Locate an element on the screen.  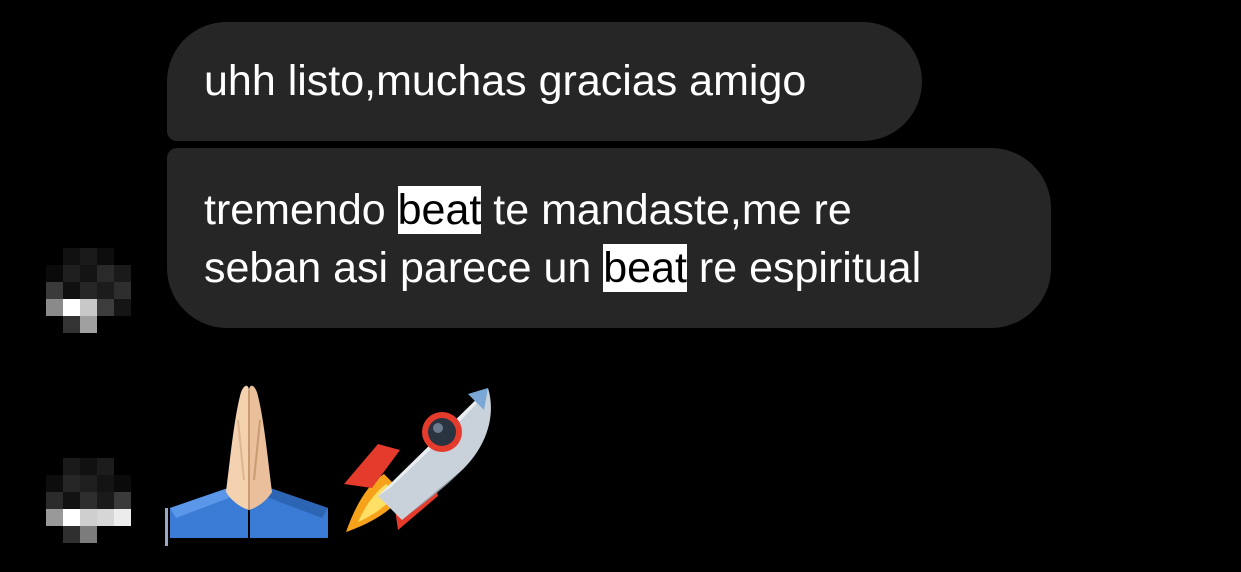
rocket-icon is located at coordinates (418, 460).